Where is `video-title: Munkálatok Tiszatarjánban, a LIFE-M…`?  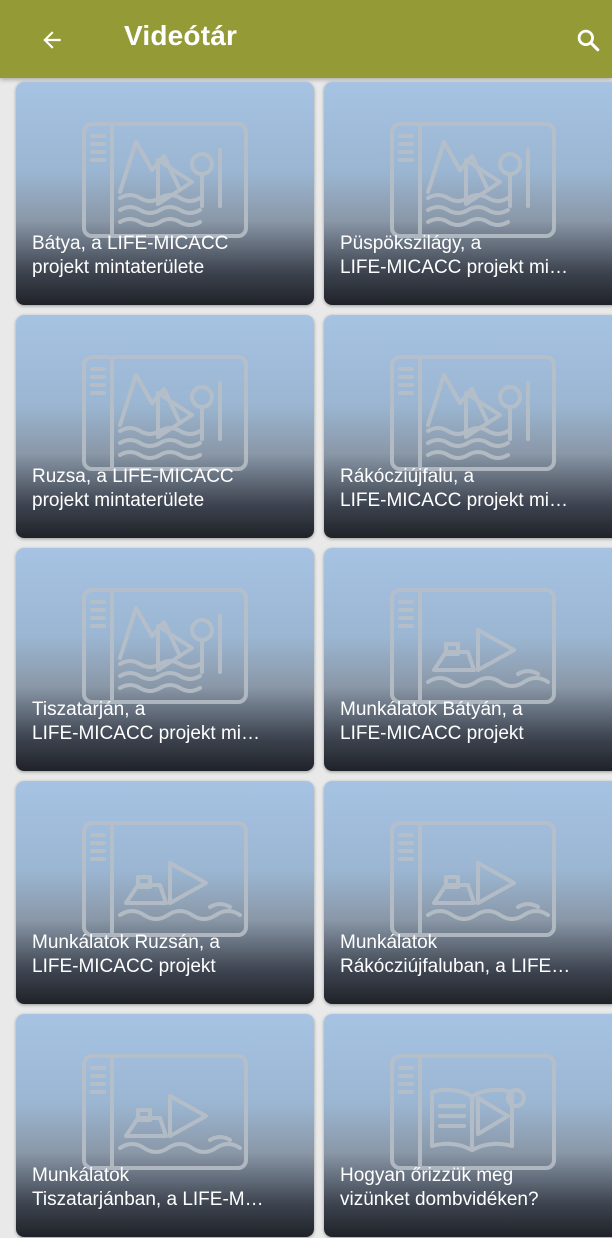 video-title: Munkálatok Tiszatarjánban, a LIFE-M… is located at coordinates (167, 1188).